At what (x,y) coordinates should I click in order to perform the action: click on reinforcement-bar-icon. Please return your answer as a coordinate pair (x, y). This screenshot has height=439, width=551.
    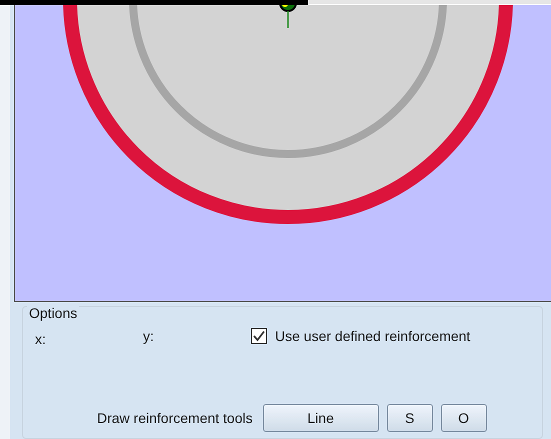
    Looking at the image, I should click on (288, 16).